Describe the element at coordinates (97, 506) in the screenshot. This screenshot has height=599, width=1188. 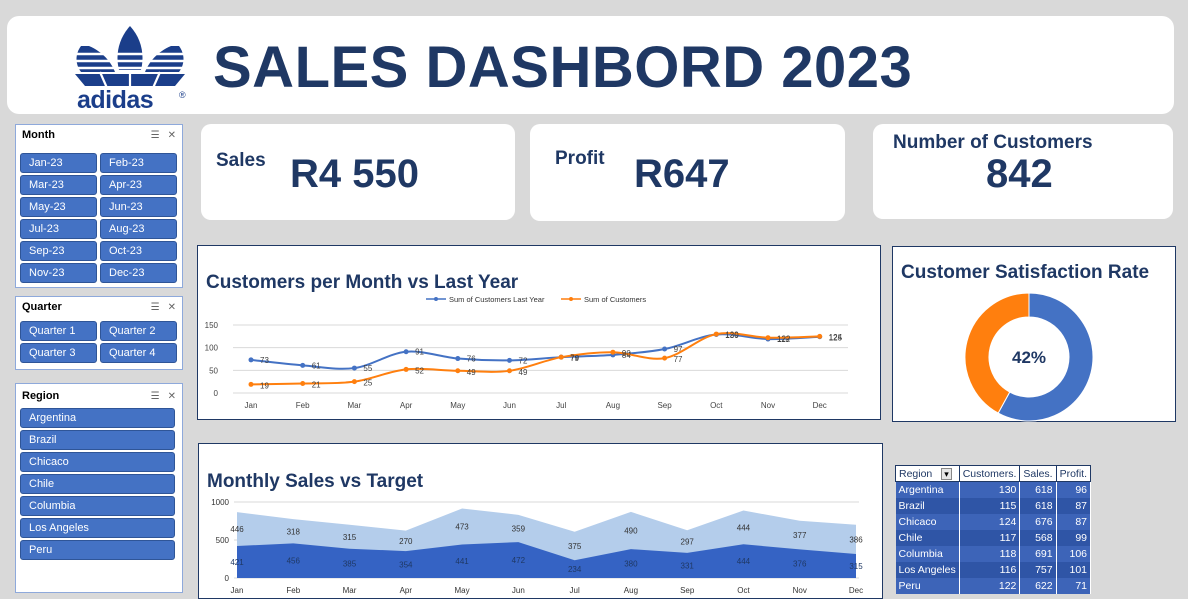
I see `region-button-columbia: Columbia` at that location.